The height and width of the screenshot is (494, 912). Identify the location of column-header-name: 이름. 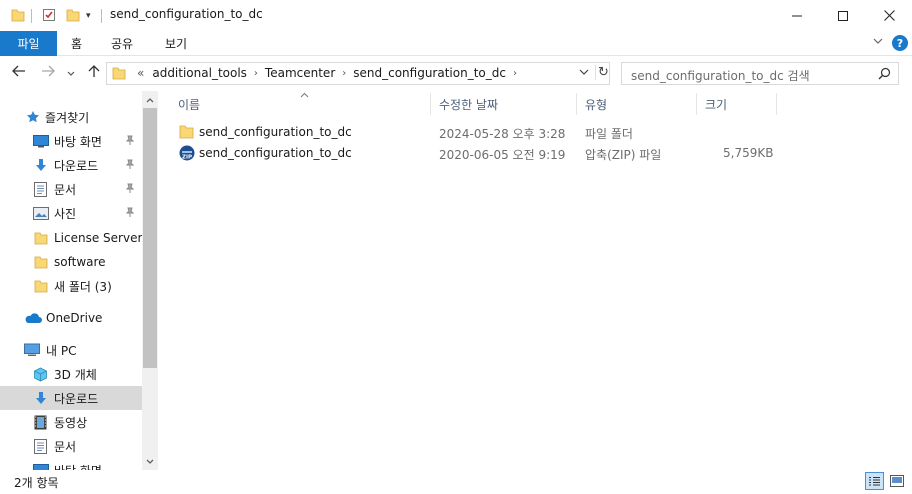
(189, 104).